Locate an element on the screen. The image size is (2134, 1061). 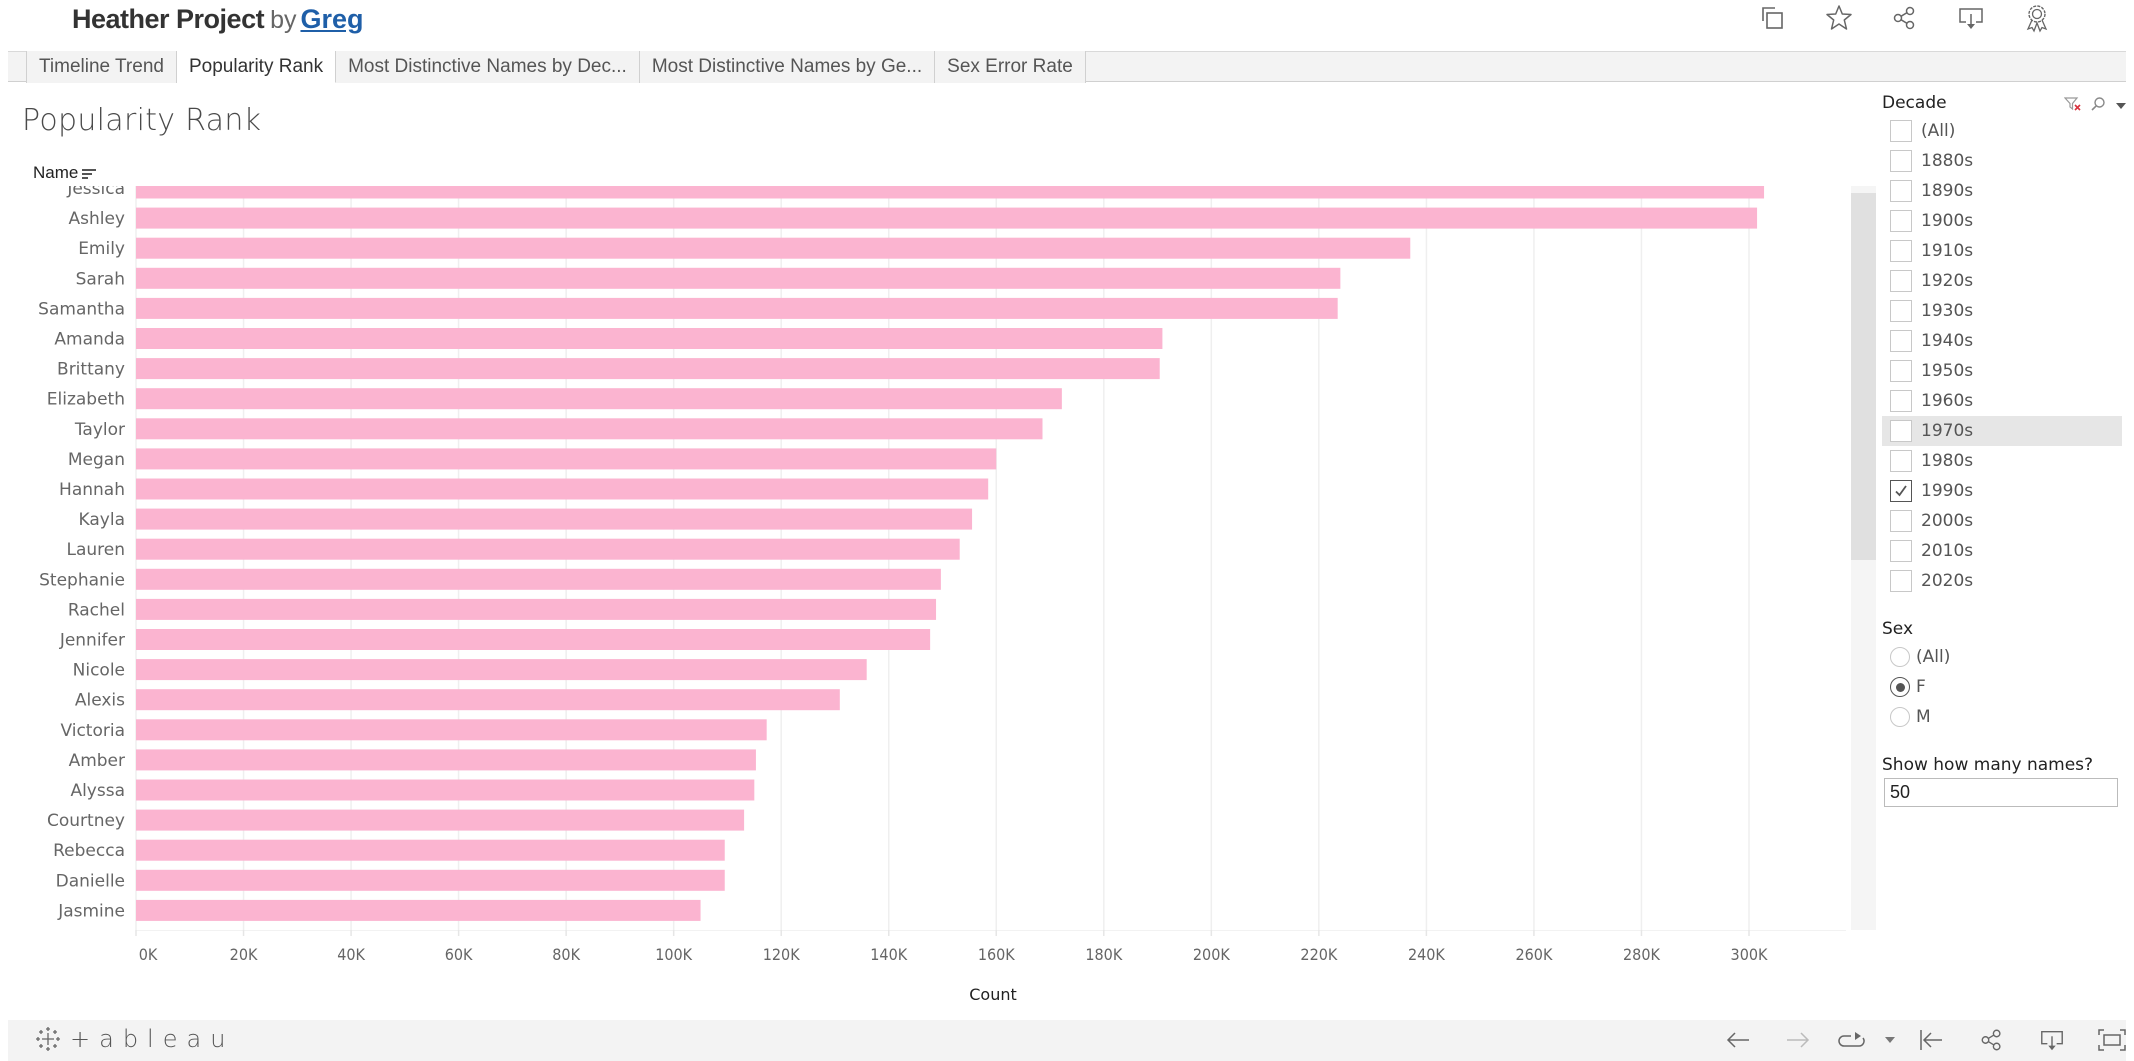
bar-danielle is located at coordinates (430, 880).